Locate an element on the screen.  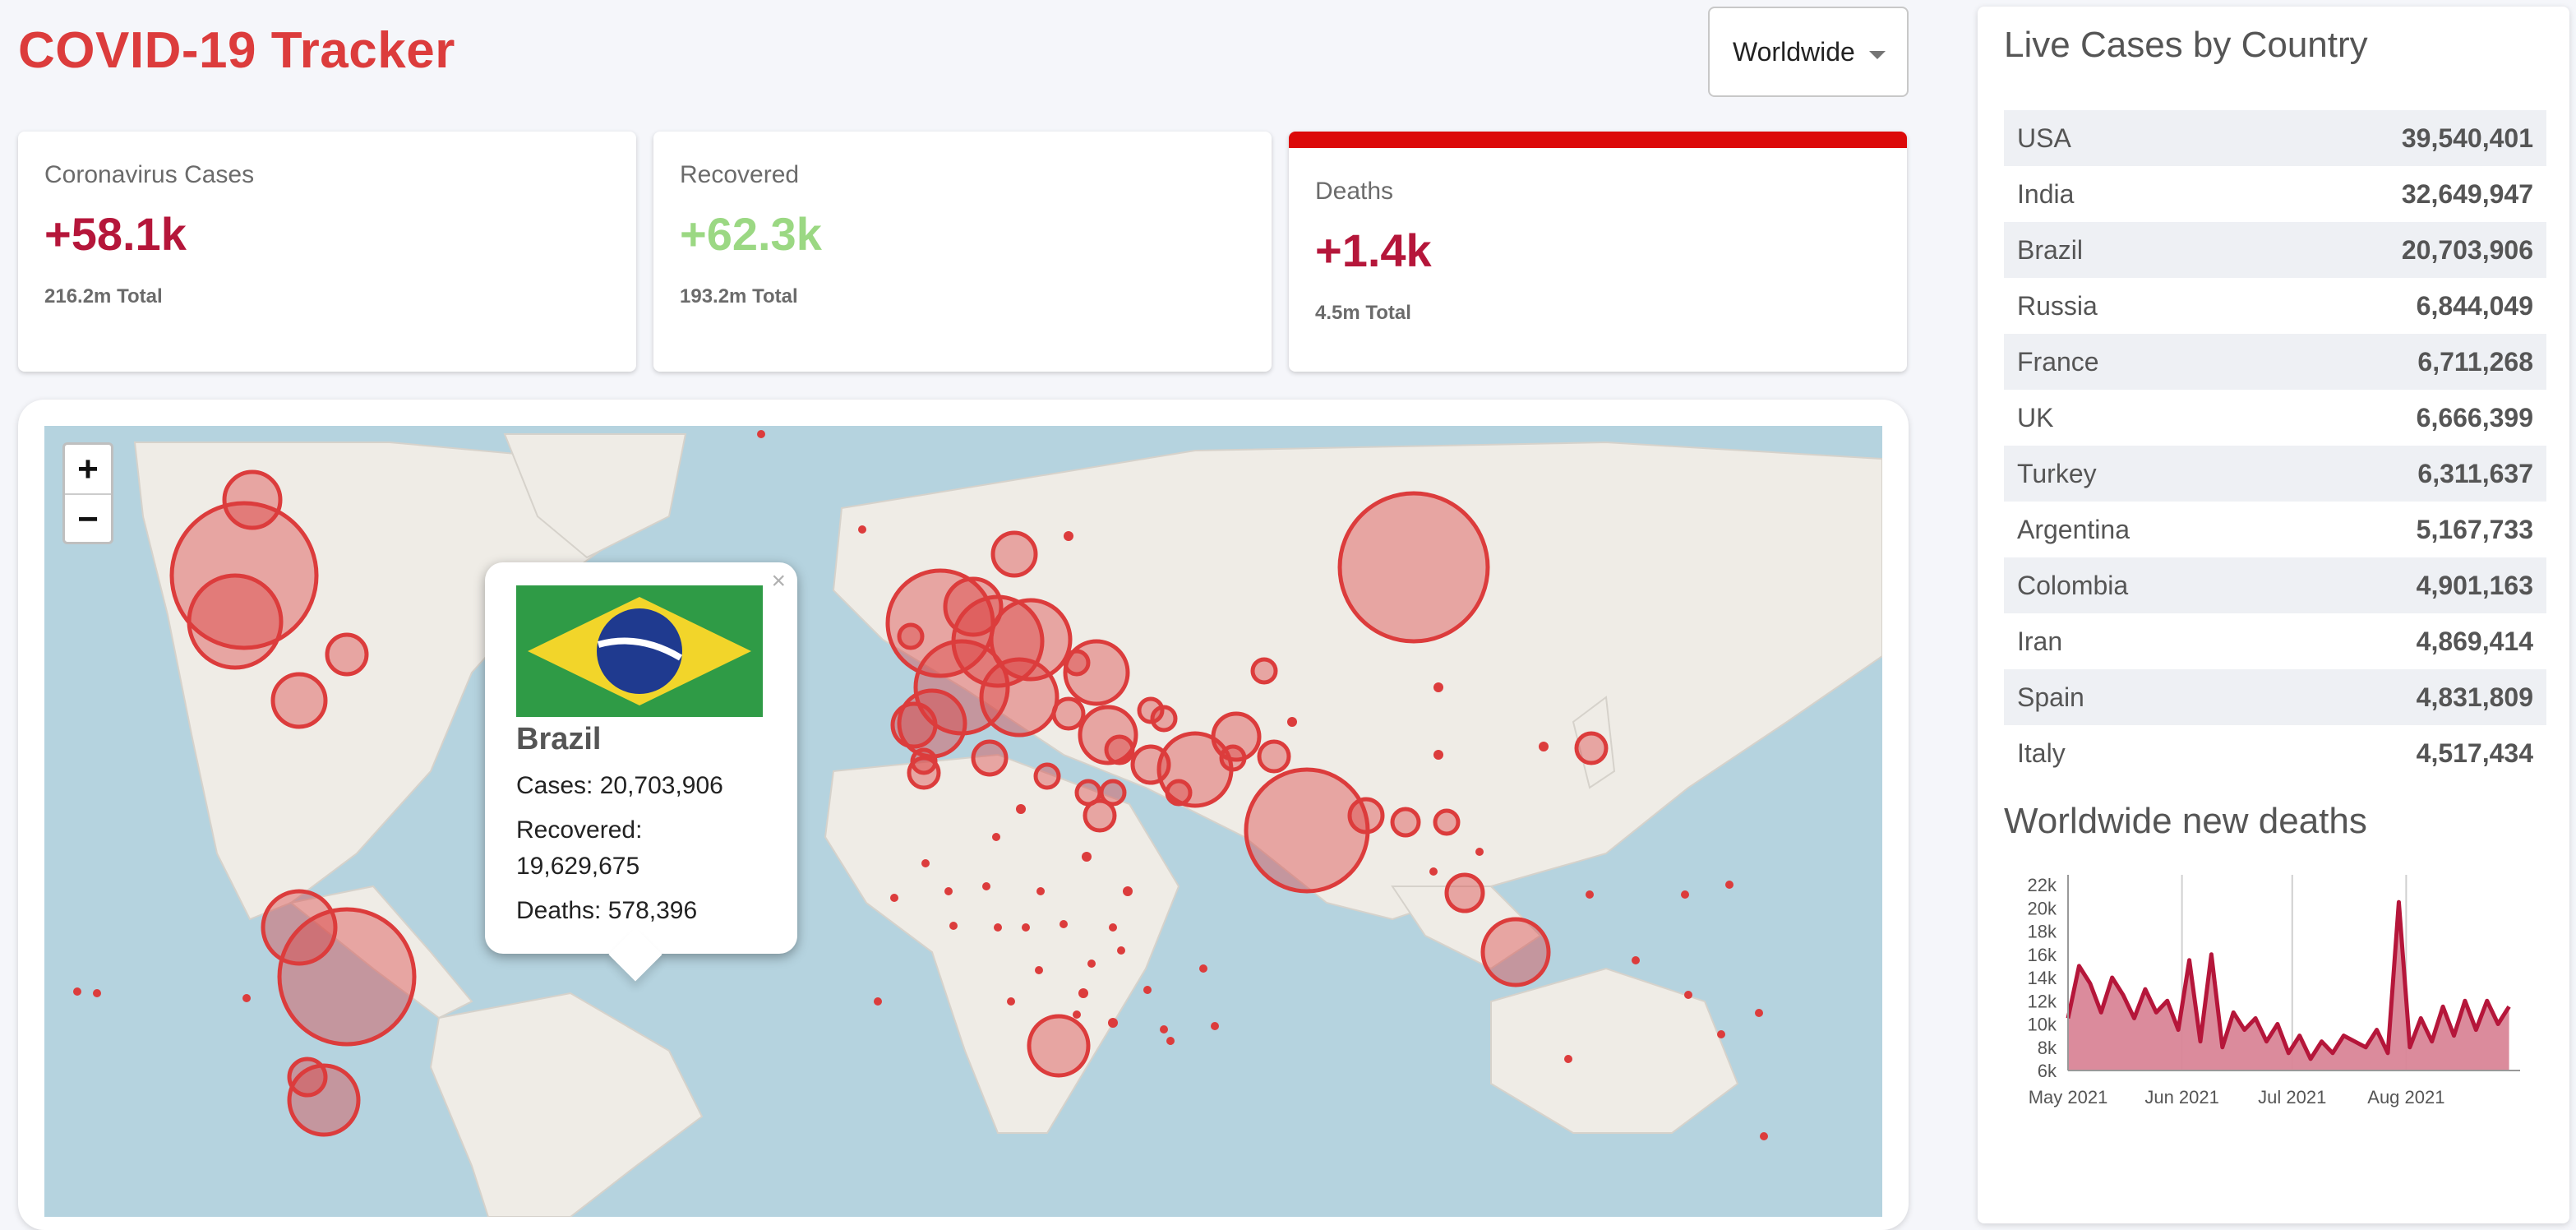
country-name: Iran is located at coordinates (2040, 641).